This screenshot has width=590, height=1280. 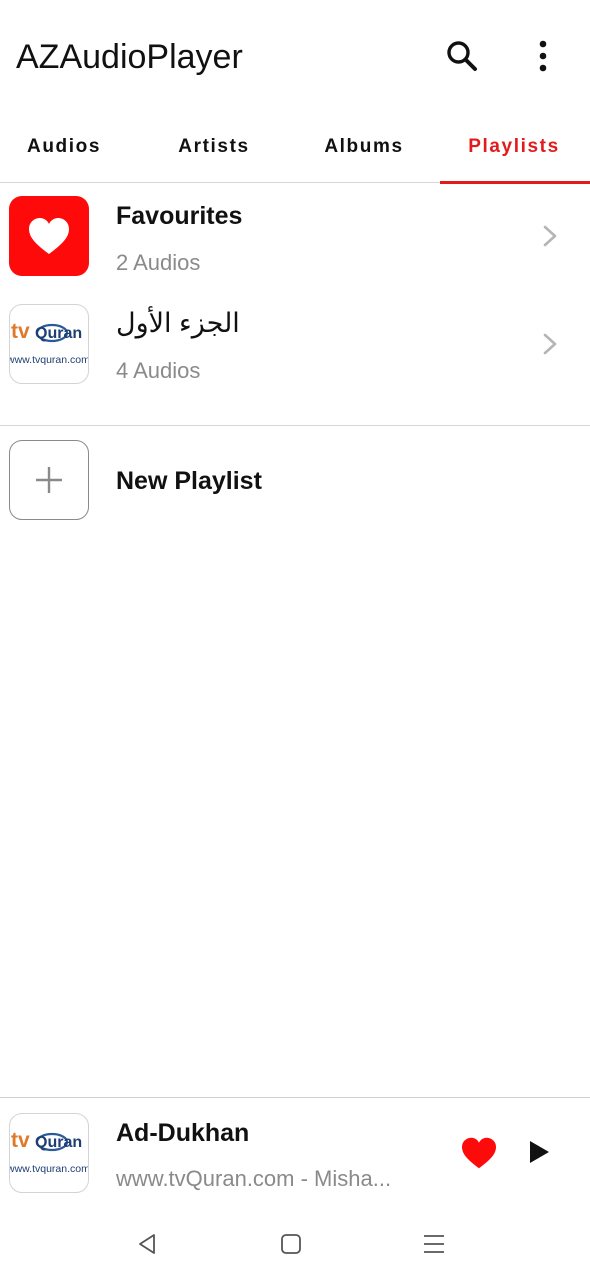 I want to click on playlist-item-favourites: Favourites 2 Audios, so click(x=295, y=236).